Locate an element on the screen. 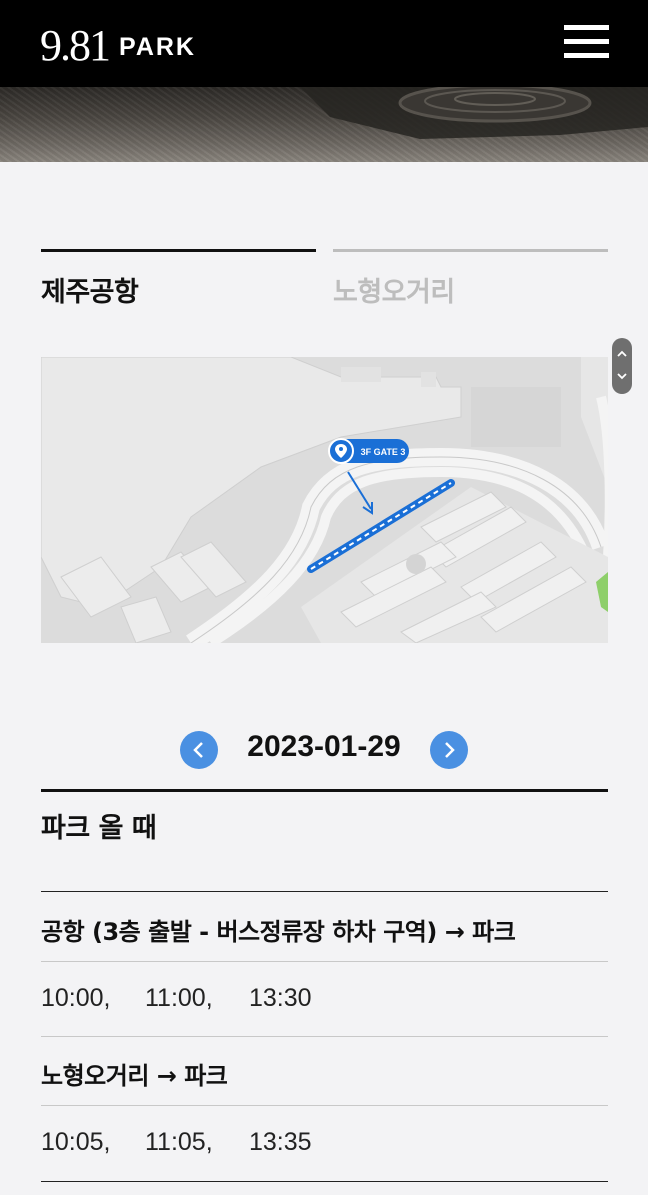 The width and height of the screenshot is (648, 1195). next-date-button is located at coordinates (449, 750).